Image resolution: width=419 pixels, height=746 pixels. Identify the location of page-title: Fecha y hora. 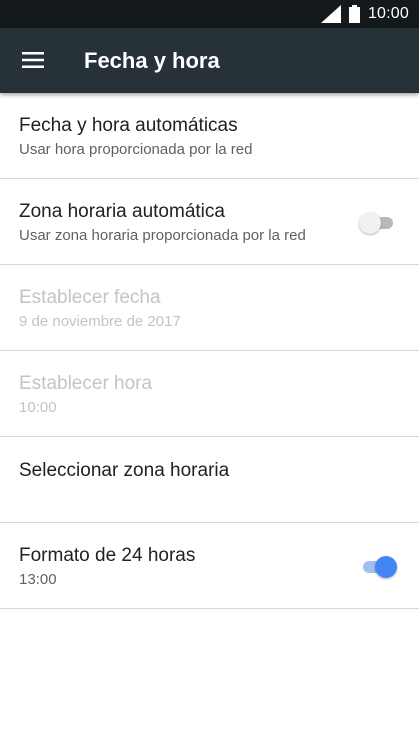
(152, 60).